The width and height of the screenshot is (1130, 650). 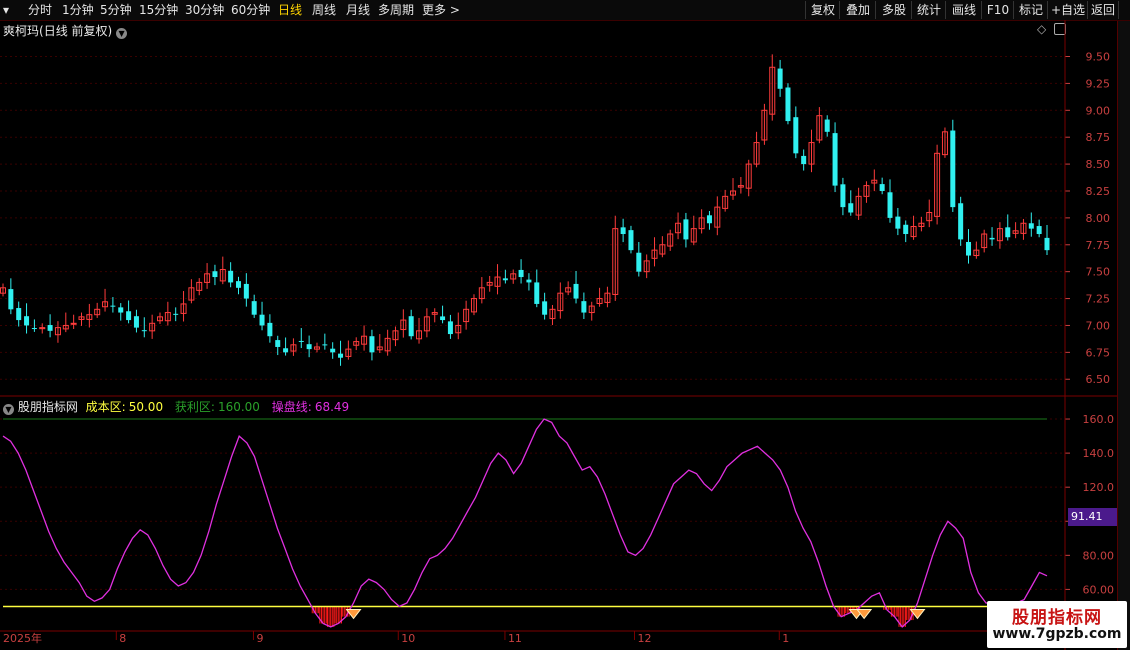 I want to click on cost-label: 成本区:, so click(x=105, y=407).